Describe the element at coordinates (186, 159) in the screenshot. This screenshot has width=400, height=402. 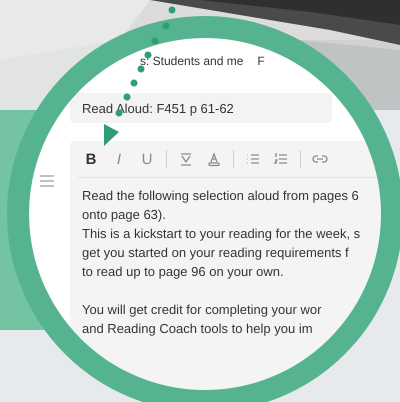
I see `highlighter-icon` at that location.